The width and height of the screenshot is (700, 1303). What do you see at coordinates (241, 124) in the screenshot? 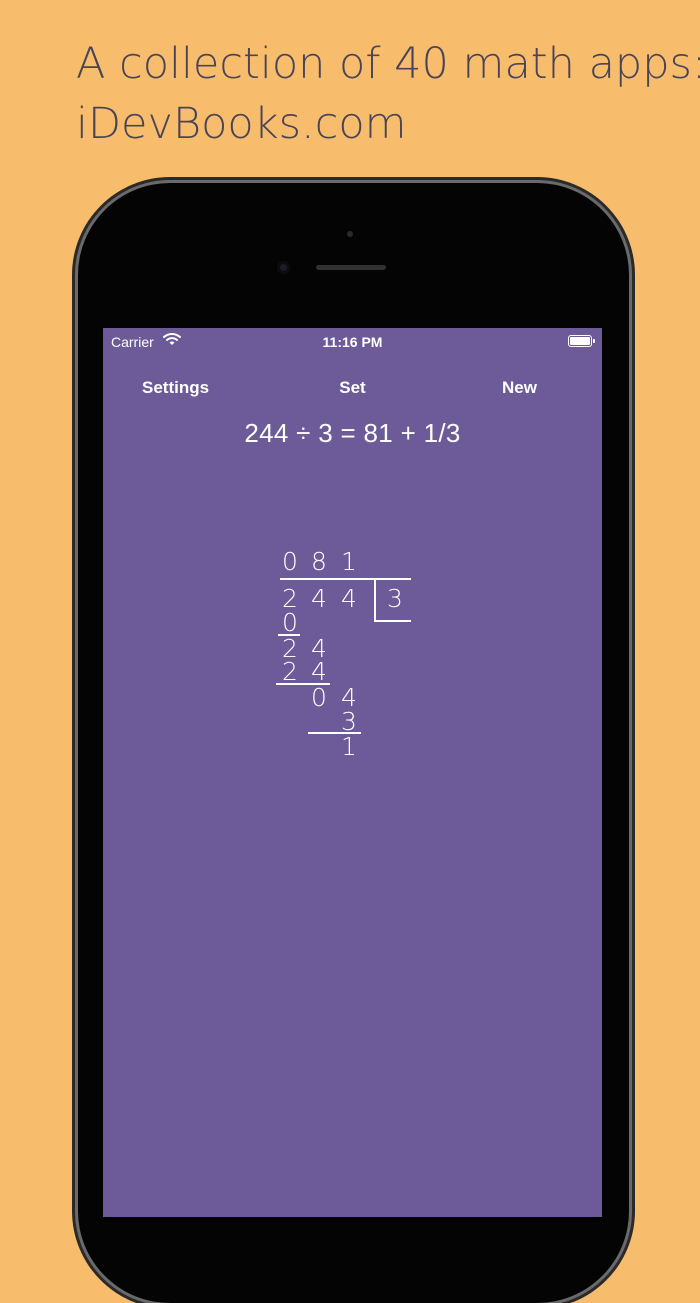
I see `promo-line-2: iDevBooks.com` at bounding box center [241, 124].